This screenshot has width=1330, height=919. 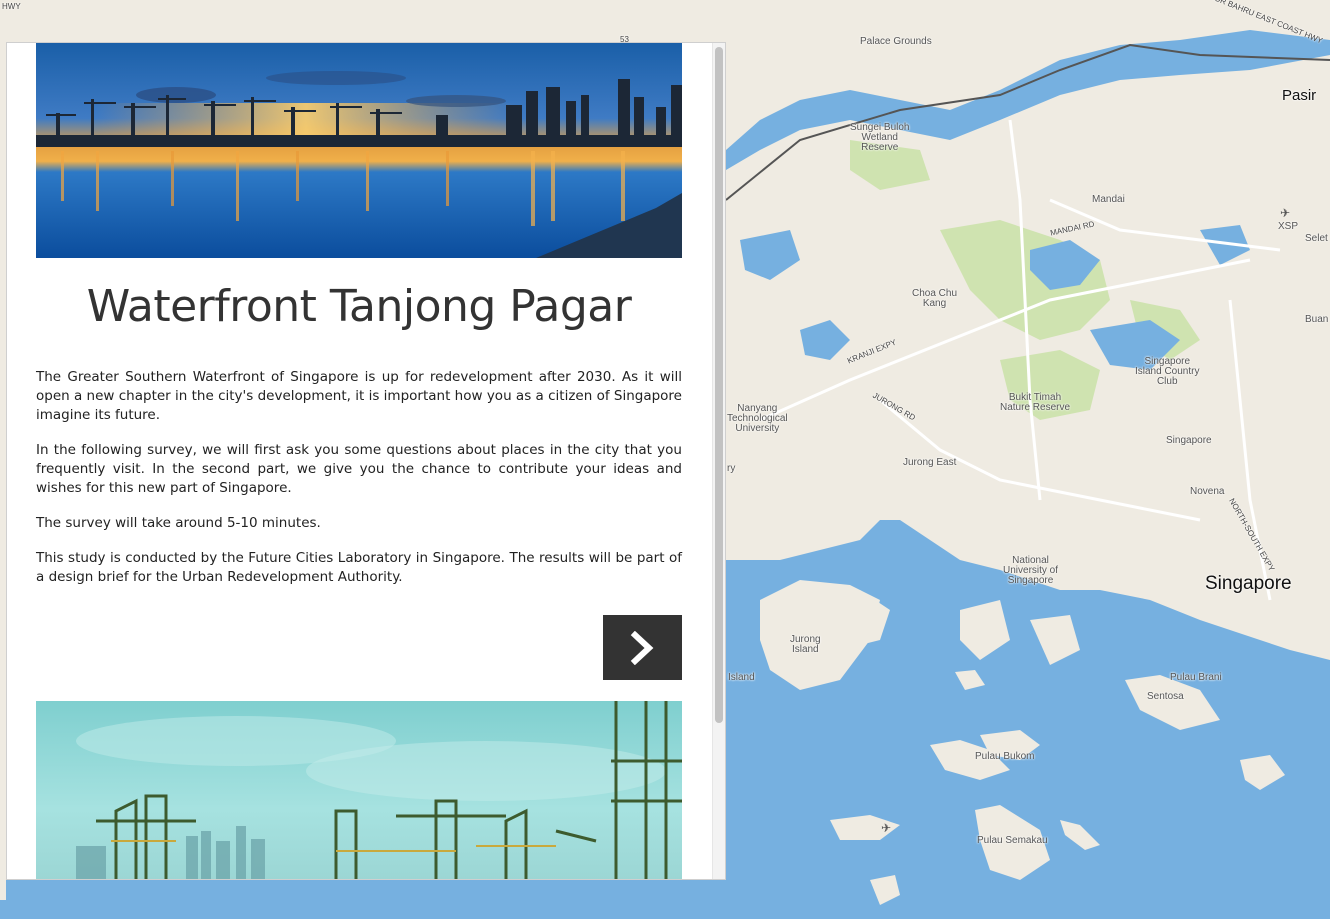 I want to click on map-label-singapore-small: Singapore, so click(x=1189, y=440).